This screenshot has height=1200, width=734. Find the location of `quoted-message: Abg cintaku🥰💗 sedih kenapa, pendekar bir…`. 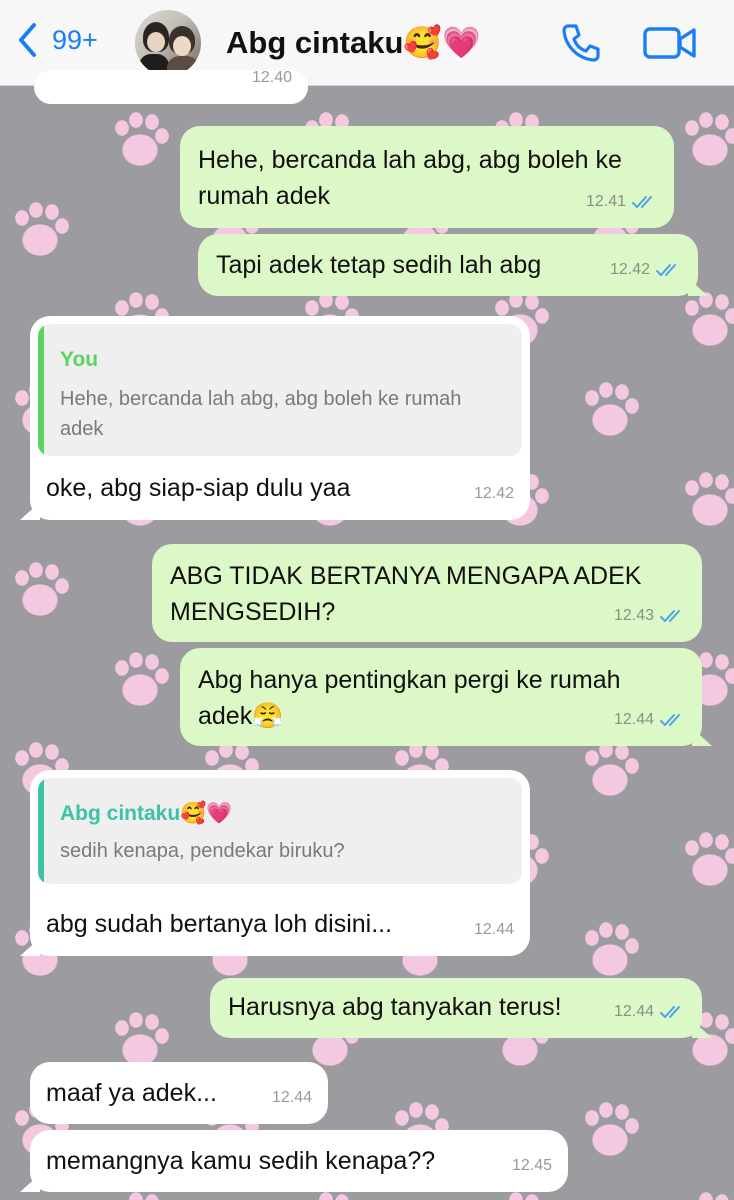

quoted-message: Abg cintaku🥰💗 sedih kenapa, pendekar bir… is located at coordinates (280, 831).